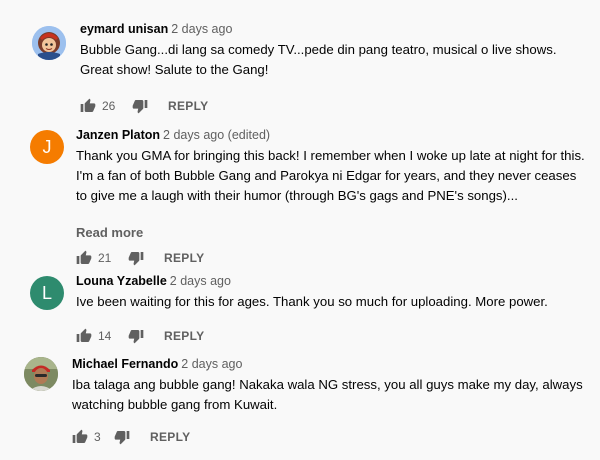  I want to click on avatar-letter: L, so click(46, 292).